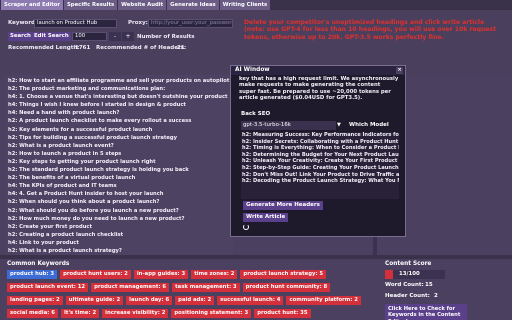 The image size is (512, 320). What do you see at coordinates (75, 23) in the screenshot?
I see `keyword-input: launch on Product Hub` at bounding box center [75, 23].